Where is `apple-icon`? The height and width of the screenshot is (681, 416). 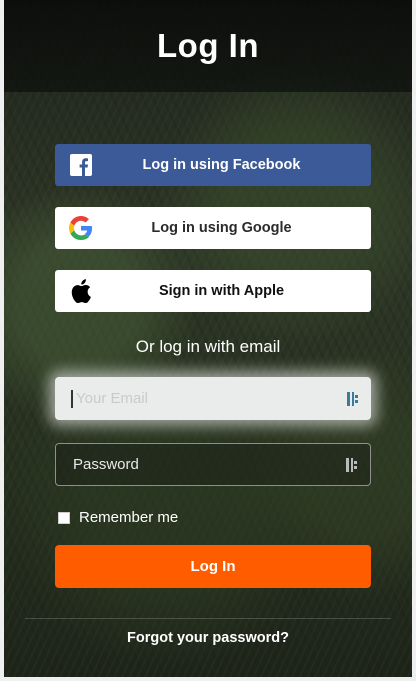 apple-icon is located at coordinates (81, 291).